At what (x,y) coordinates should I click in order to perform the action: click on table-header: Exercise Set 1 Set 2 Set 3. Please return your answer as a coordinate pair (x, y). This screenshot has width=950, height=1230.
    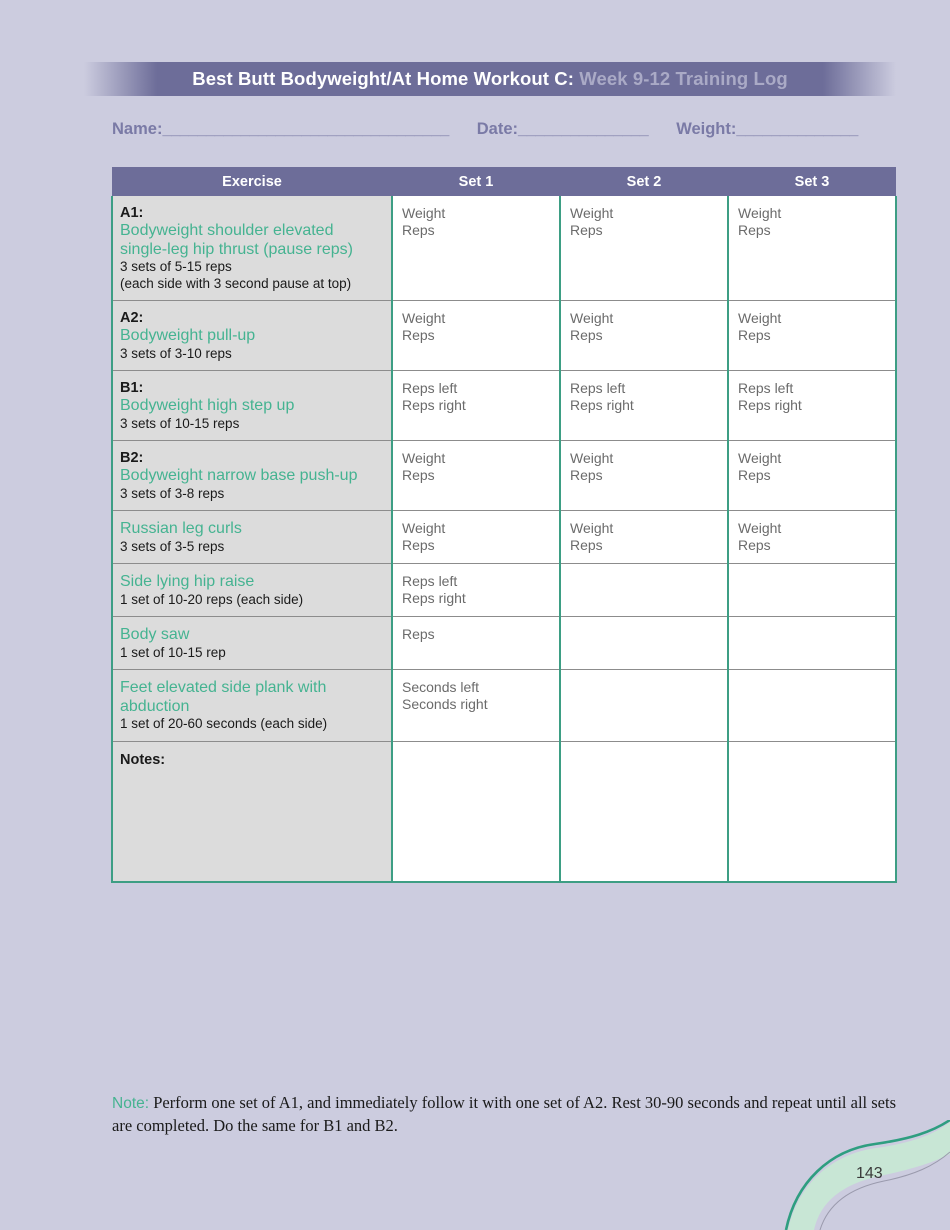
    Looking at the image, I should click on (504, 181).